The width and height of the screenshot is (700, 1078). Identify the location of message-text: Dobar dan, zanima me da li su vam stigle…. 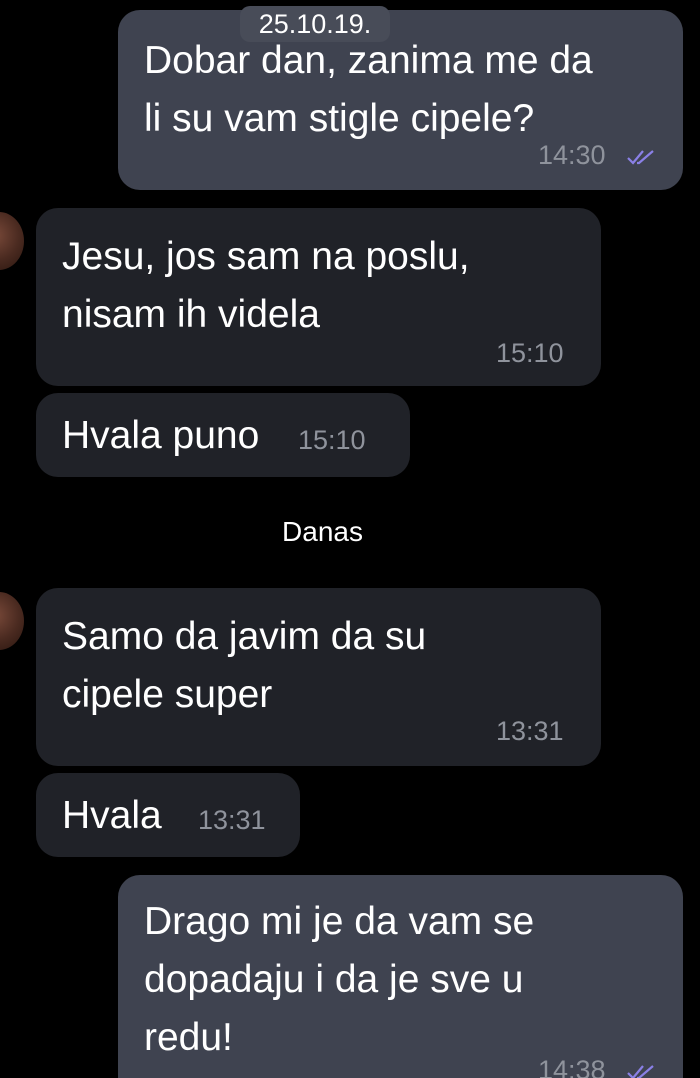
(368, 89).